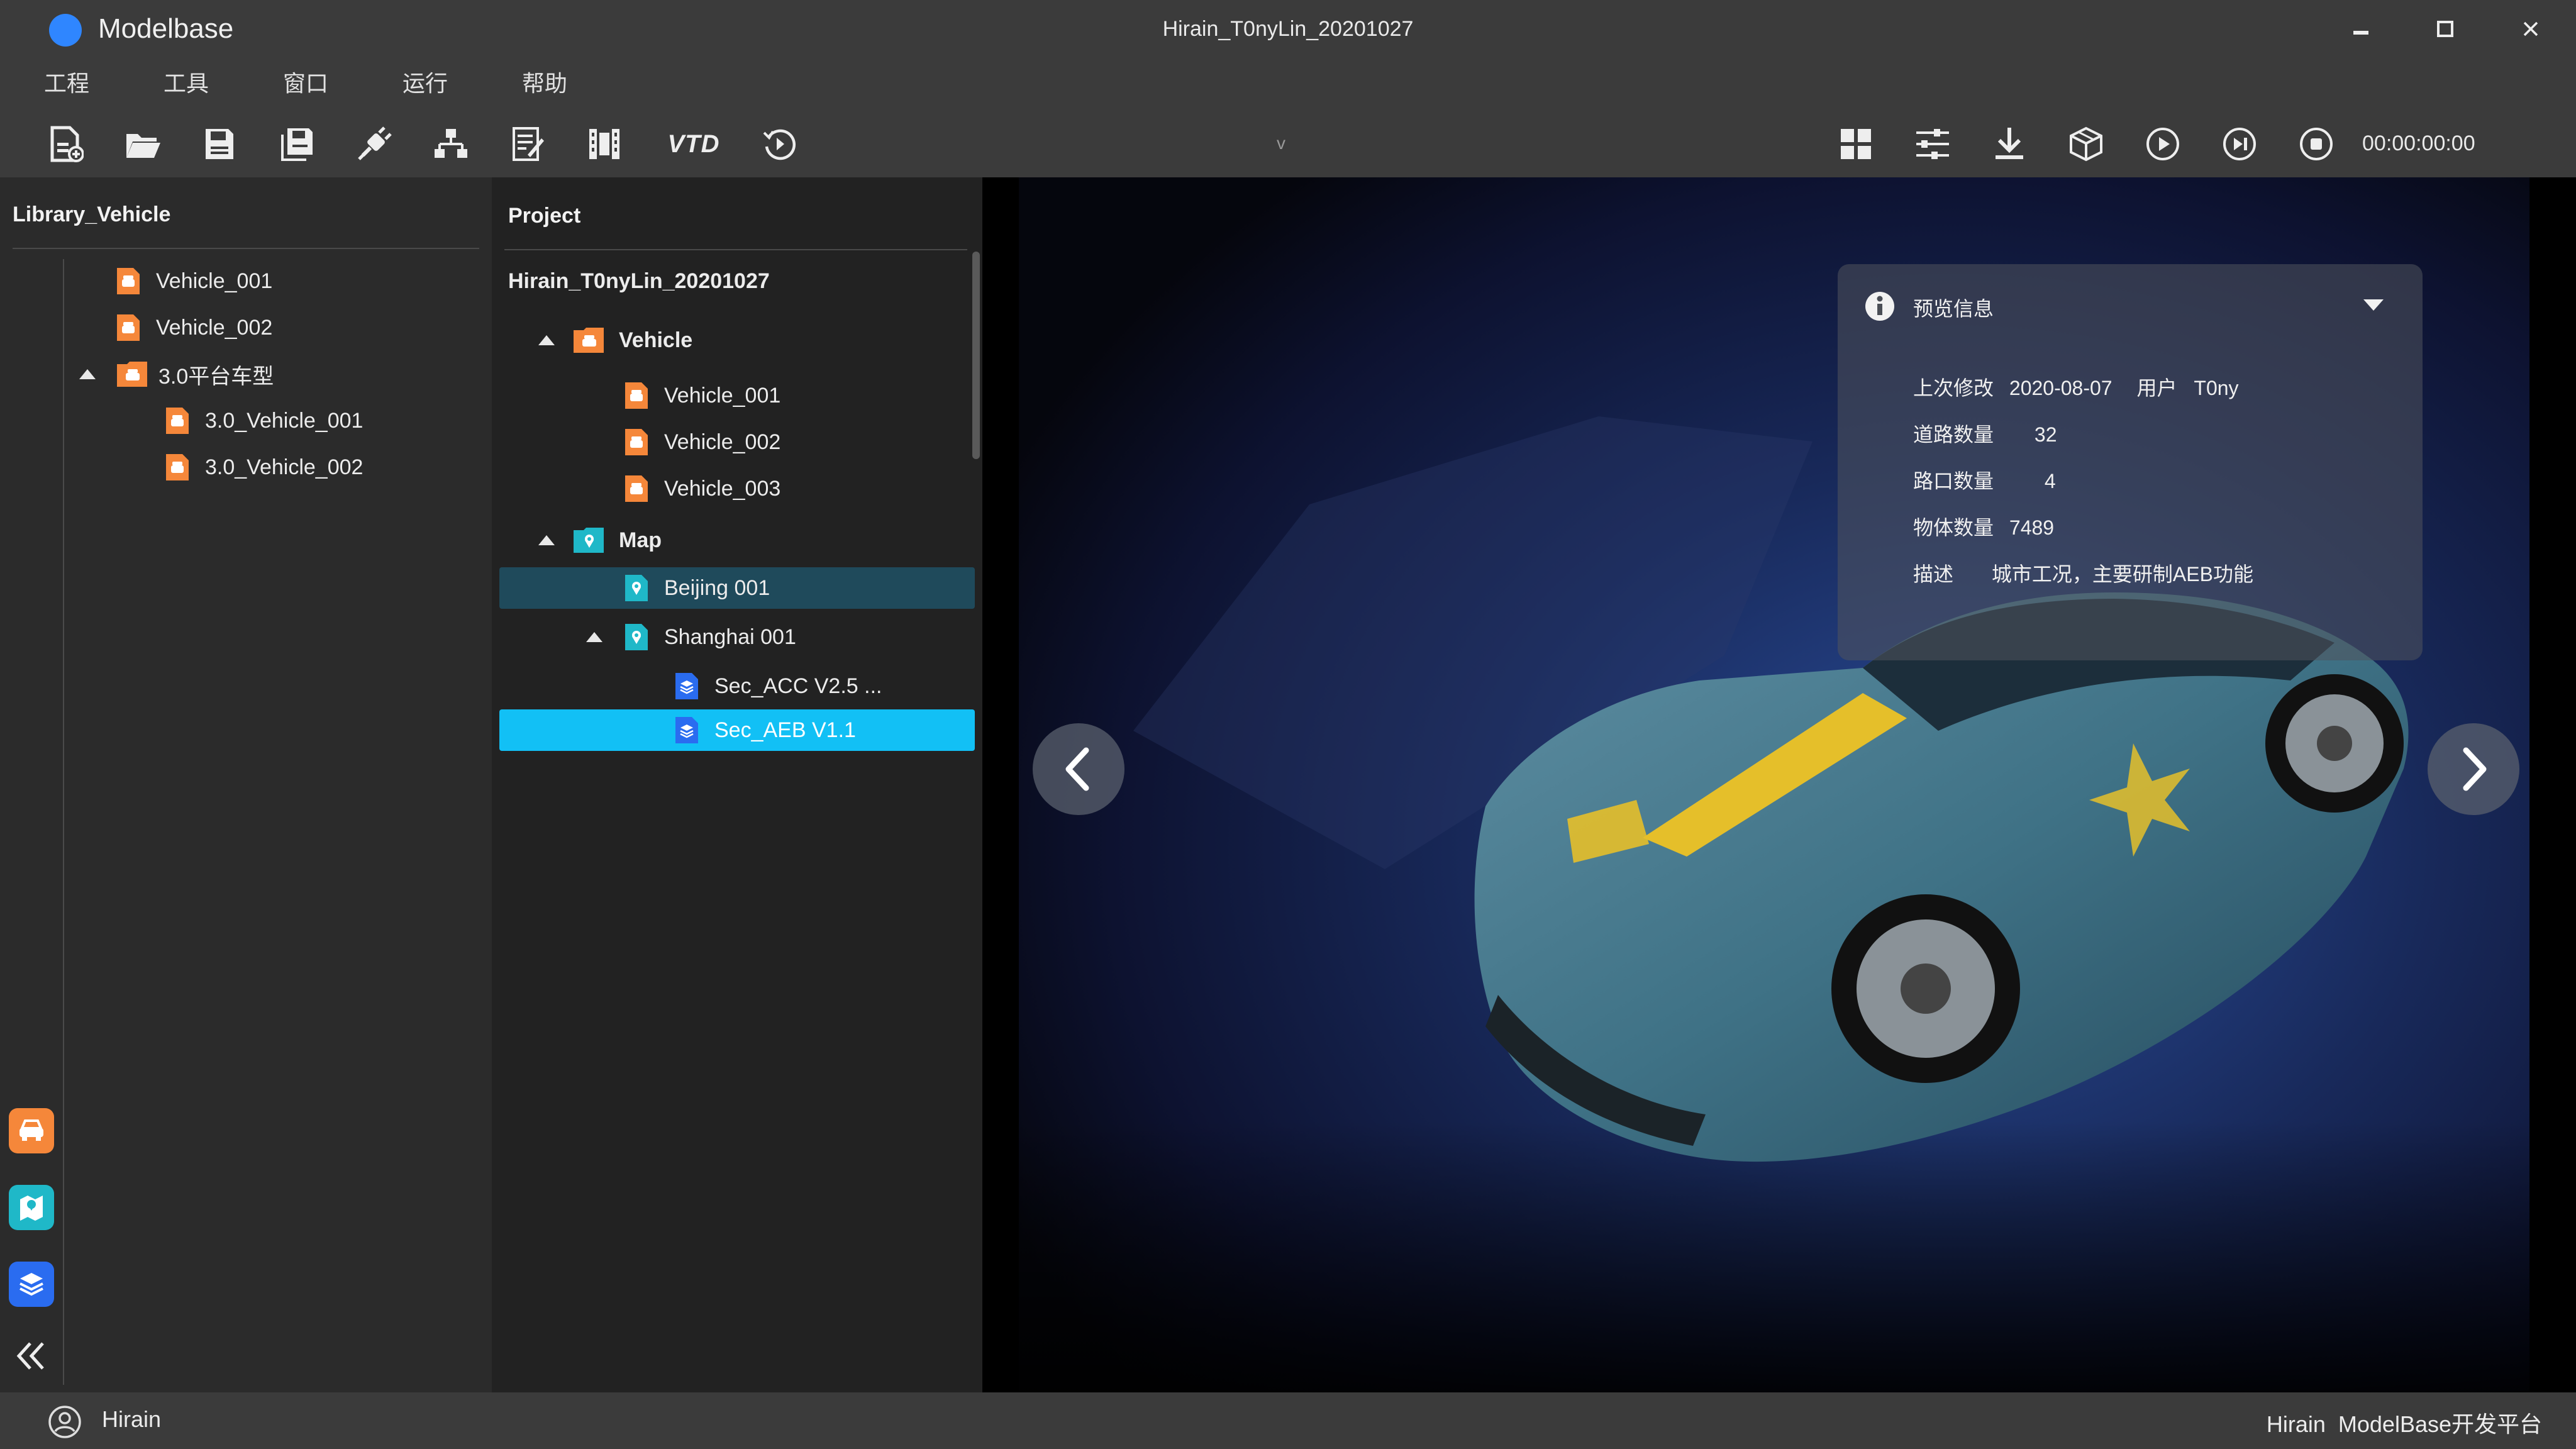  What do you see at coordinates (186, 83) in the screenshot?
I see `menu-tools: 工具` at bounding box center [186, 83].